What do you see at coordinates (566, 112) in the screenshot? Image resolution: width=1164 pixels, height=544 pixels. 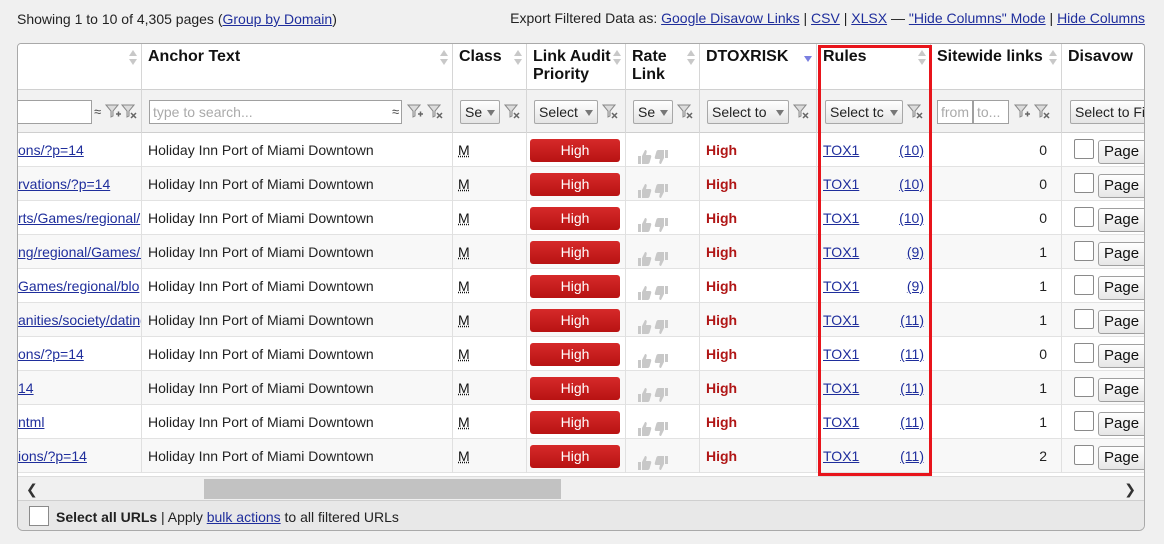 I see `priority-filter-select: Select` at bounding box center [566, 112].